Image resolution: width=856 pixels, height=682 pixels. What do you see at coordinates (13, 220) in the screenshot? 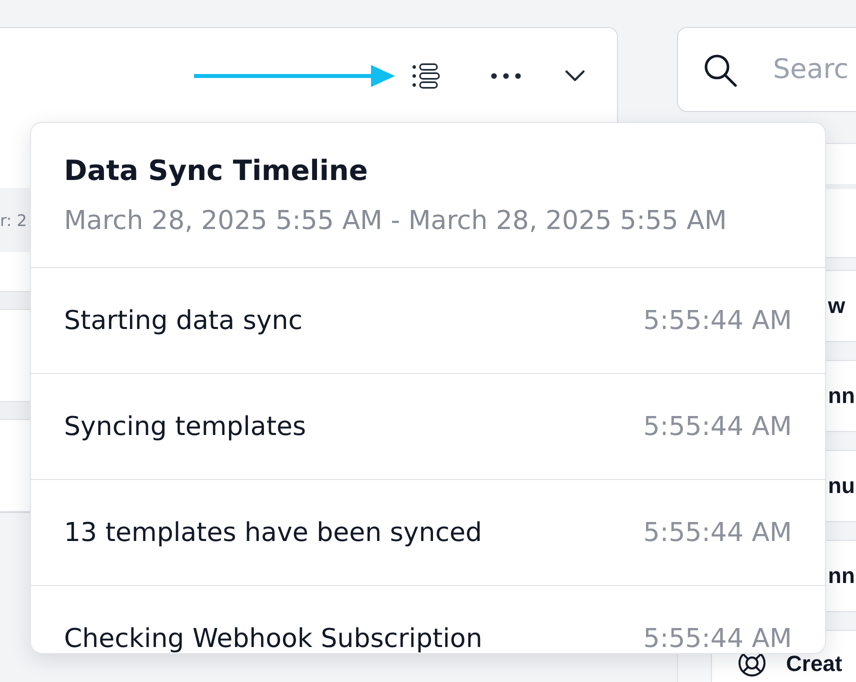
I see `info-text: r: 2` at bounding box center [13, 220].